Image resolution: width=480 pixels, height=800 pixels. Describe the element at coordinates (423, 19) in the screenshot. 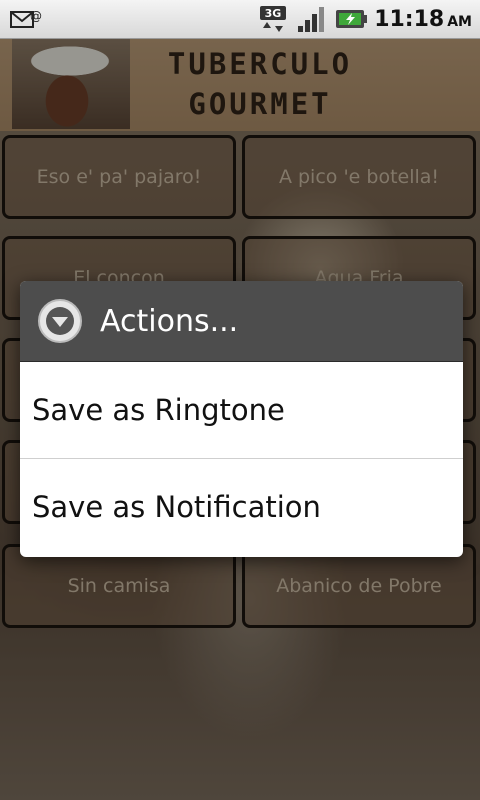

I see `clock: 11:18 AM` at that location.